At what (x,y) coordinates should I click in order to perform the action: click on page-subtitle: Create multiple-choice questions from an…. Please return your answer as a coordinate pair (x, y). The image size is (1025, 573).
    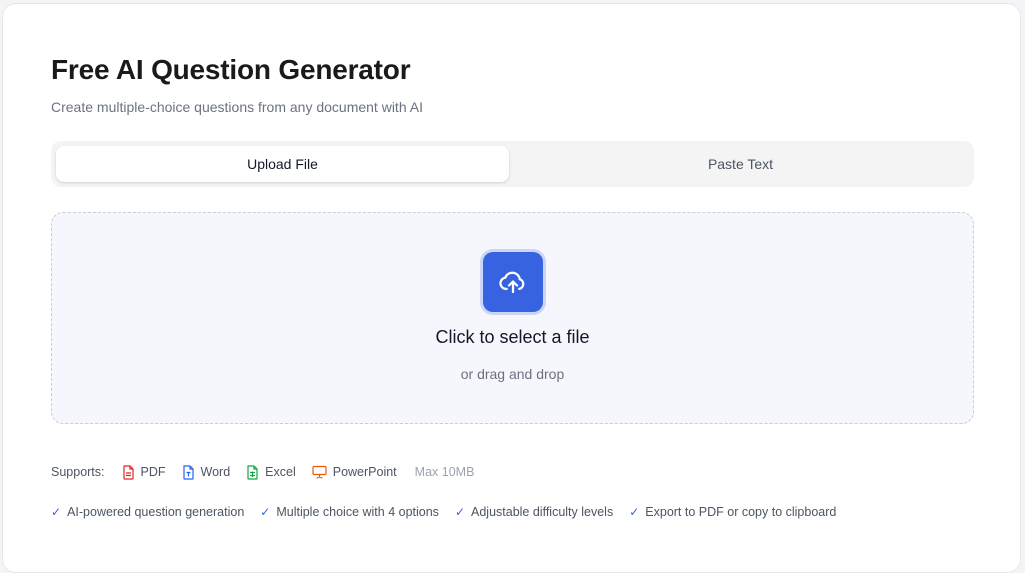
    Looking at the image, I should click on (237, 107).